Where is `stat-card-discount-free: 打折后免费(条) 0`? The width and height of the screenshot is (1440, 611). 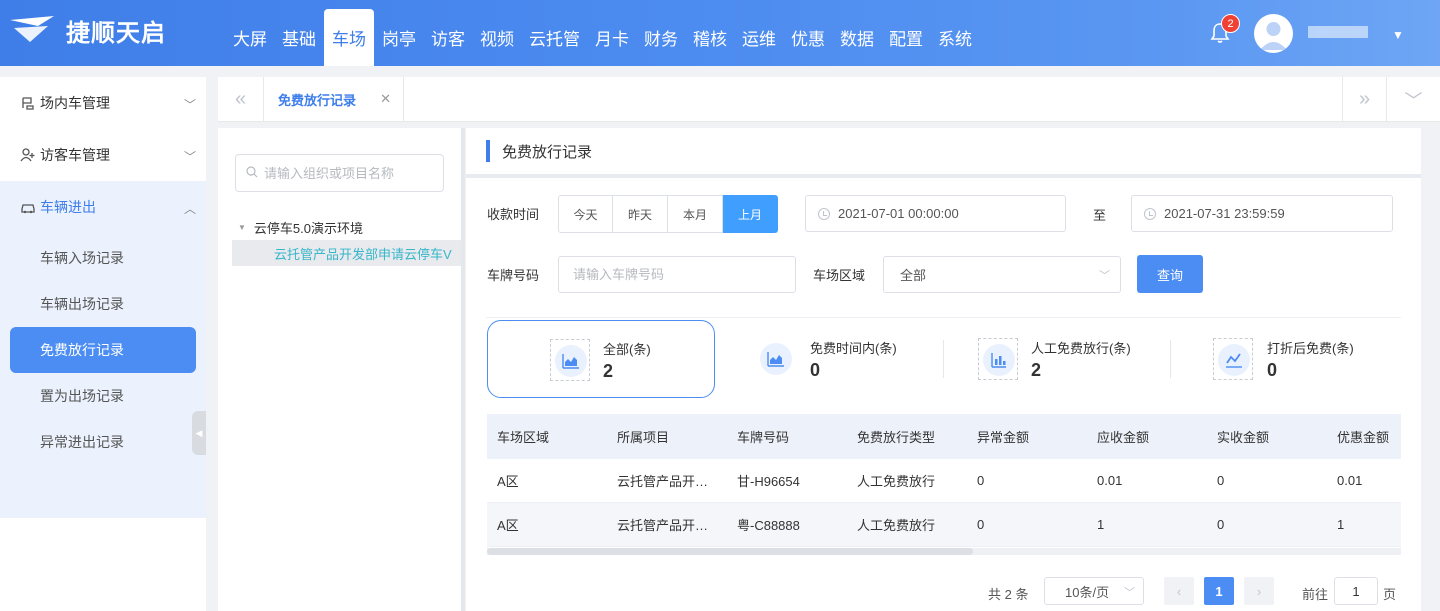
stat-card-discount-free: 打折后免费(条) 0 is located at coordinates (1296, 359).